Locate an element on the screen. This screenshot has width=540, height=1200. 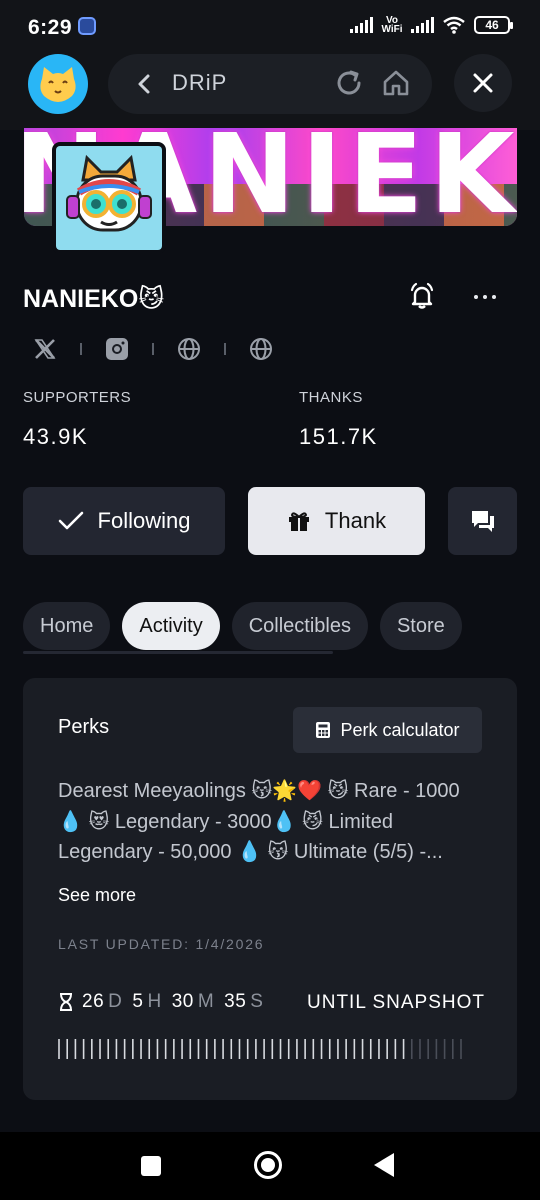
battery-icon: 46 is located at coordinates (493, 25).